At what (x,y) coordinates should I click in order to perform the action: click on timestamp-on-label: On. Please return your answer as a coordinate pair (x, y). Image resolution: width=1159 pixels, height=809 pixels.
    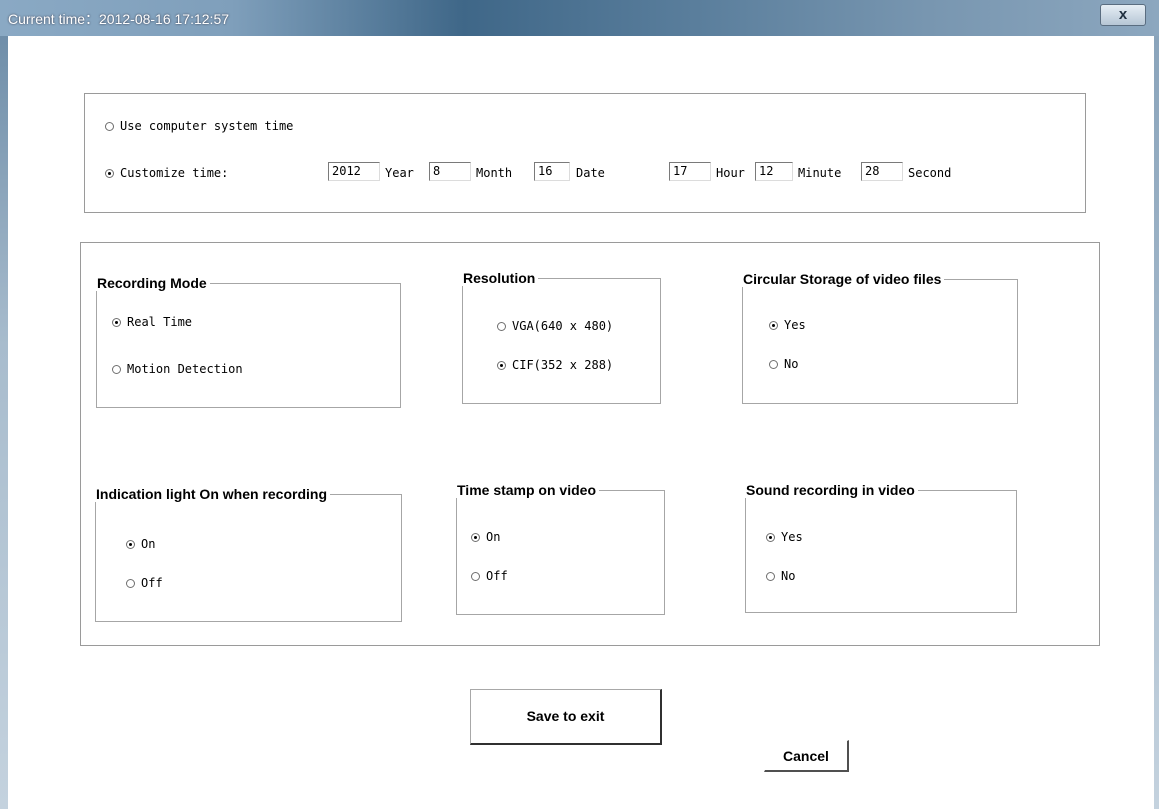
    Looking at the image, I should click on (493, 537).